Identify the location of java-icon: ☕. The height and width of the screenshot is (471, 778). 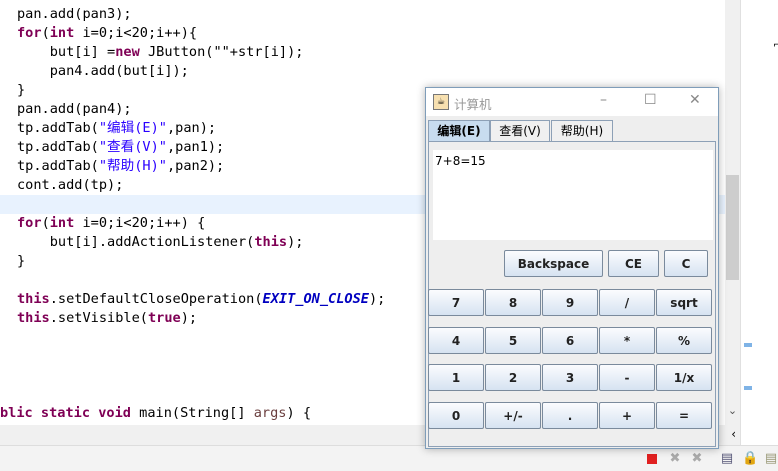
(441, 102).